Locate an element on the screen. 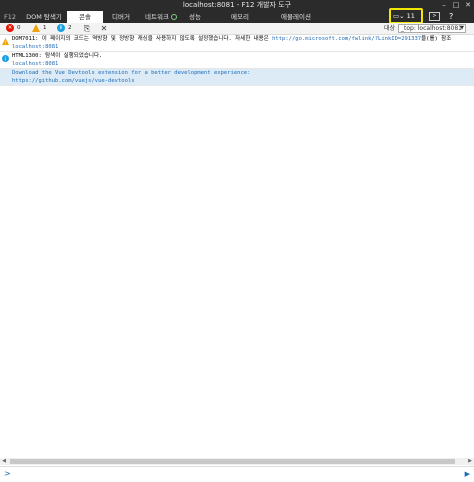 This screenshot has height=482, width=474. console-message-info: i HTML1300: 탐색이 실행되었습니다. localhost:8081 is located at coordinates (237, 60).